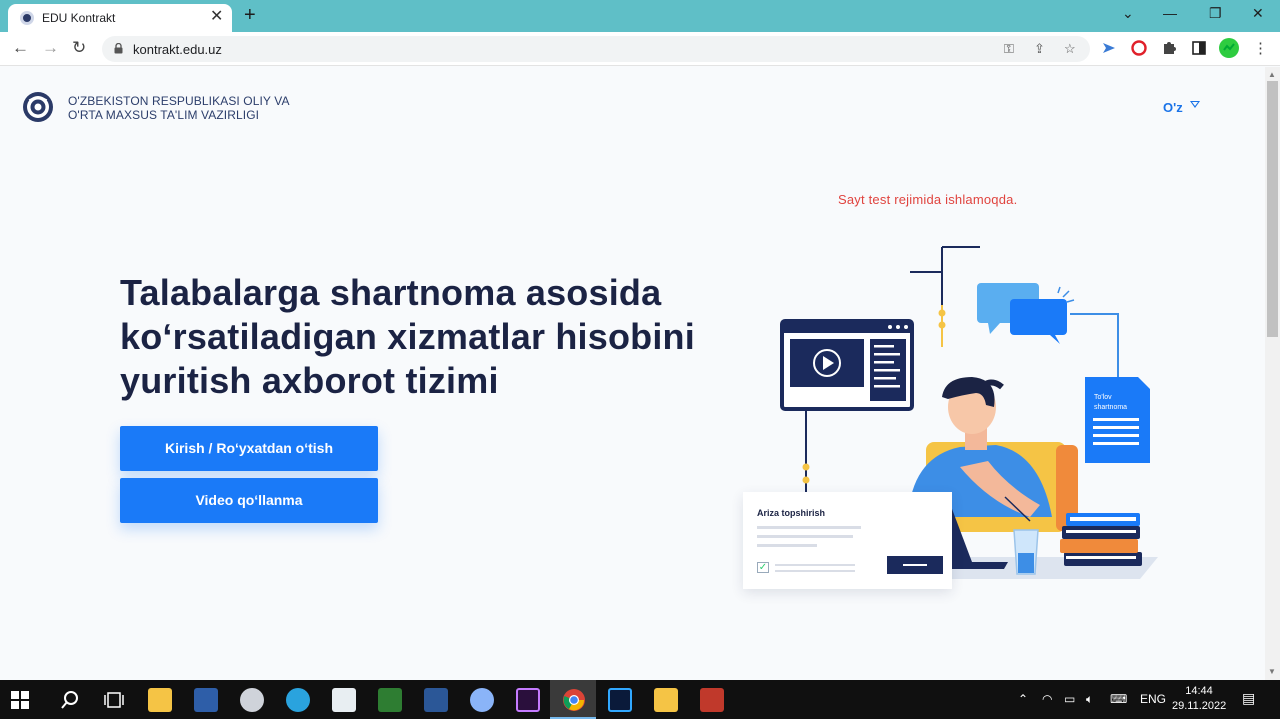  What do you see at coordinates (1118, 699) in the screenshot?
I see `keyboard-icon: ⌨︎` at bounding box center [1118, 699].